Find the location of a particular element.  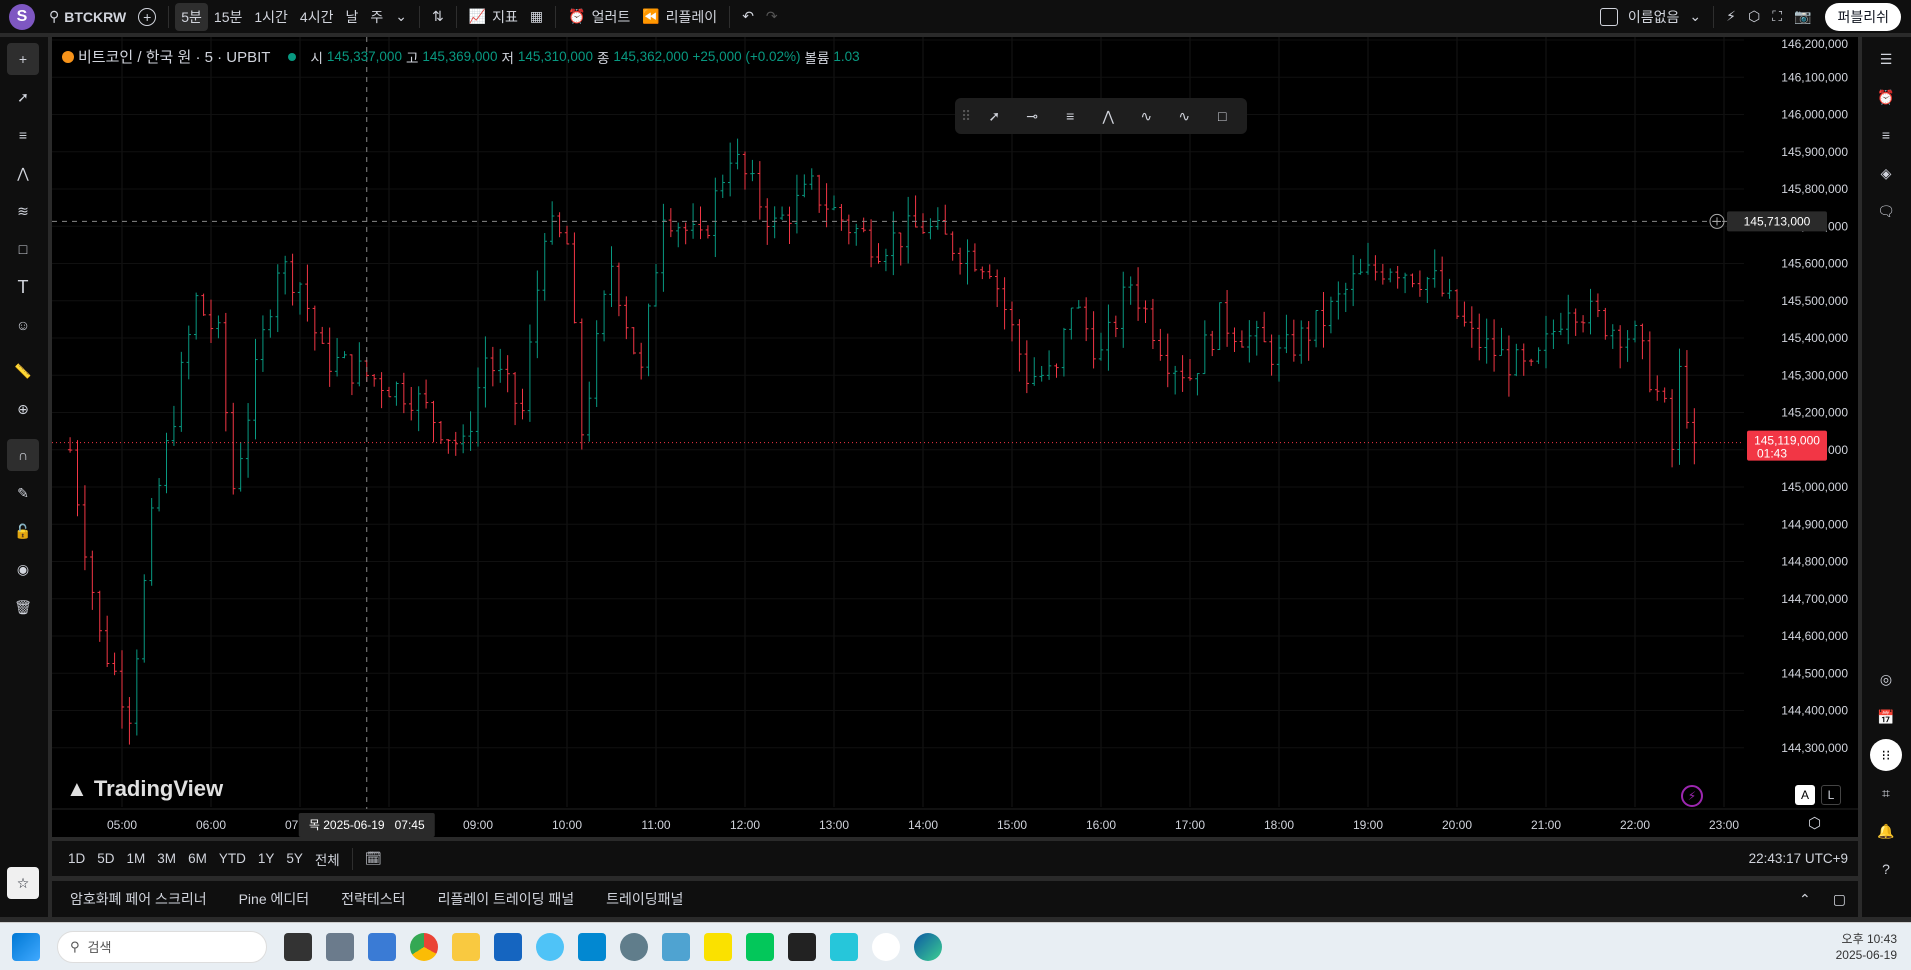

tab-replay-trading: 리플레이 트레이딩 패널 is located at coordinates (506, 899).